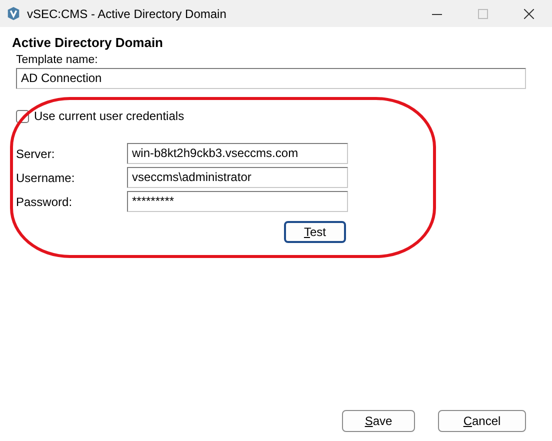  What do you see at coordinates (45, 201) in the screenshot?
I see `field-label: Password:` at bounding box center [45, 201].